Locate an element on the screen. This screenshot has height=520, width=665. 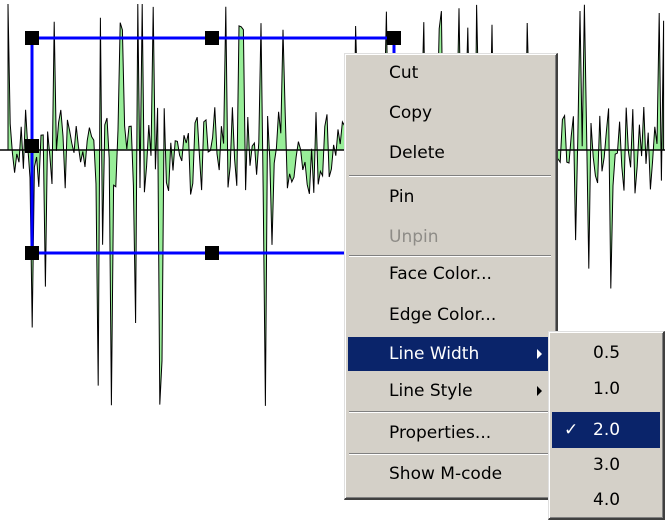
submenu-item-label: 1.0 is located at coordinates (607, 389).